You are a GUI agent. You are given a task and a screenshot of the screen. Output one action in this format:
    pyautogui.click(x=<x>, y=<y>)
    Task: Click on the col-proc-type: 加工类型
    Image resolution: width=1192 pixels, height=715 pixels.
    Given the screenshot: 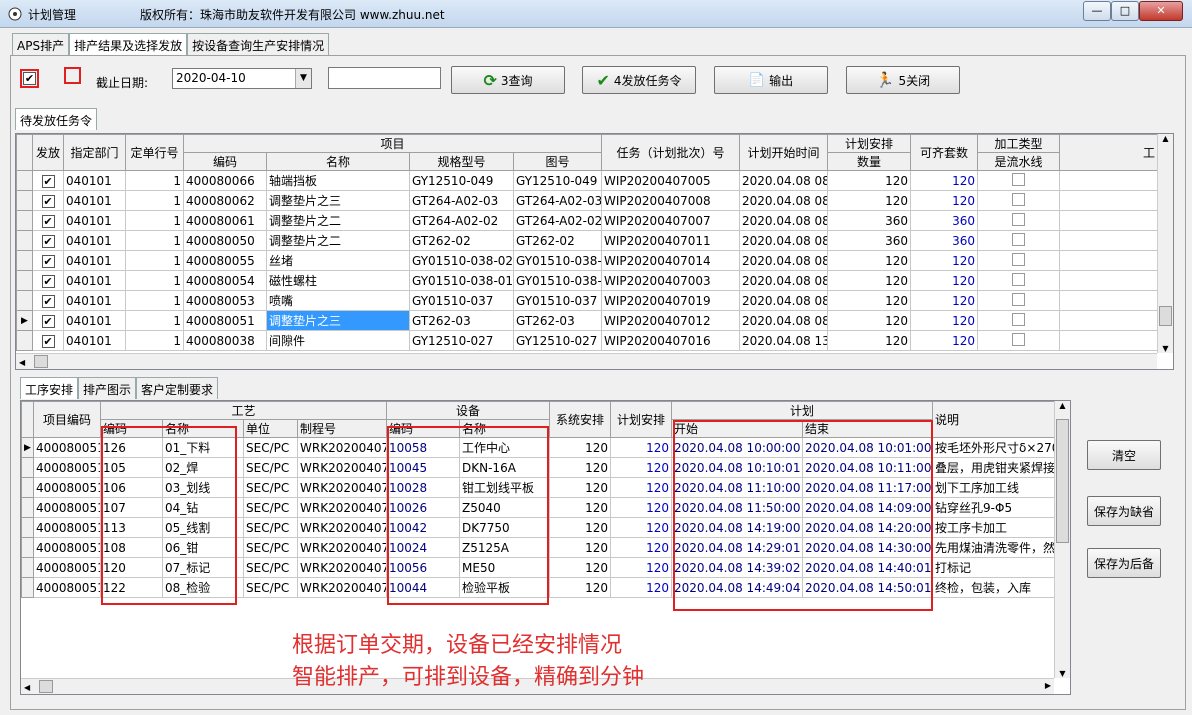 What is the action you would take?
    pyautogui.click(x=1019, y=143)
    